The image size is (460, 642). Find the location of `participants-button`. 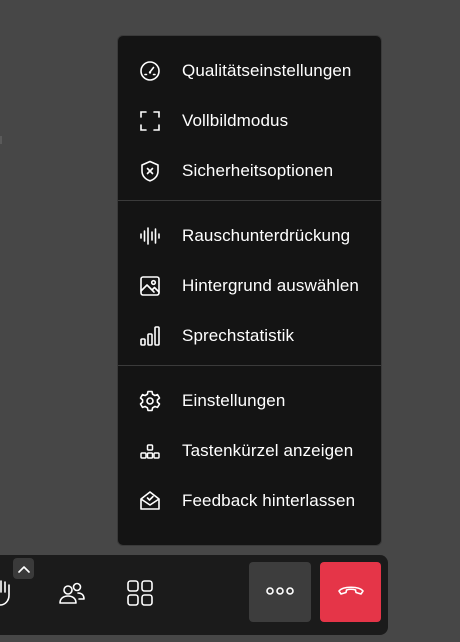

participants-button is located at coordinates (72, 595).